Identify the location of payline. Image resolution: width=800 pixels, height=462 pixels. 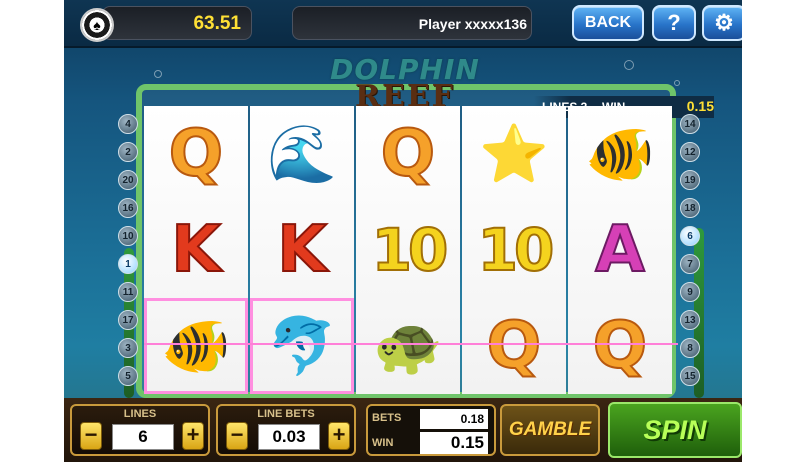
(411, 344).